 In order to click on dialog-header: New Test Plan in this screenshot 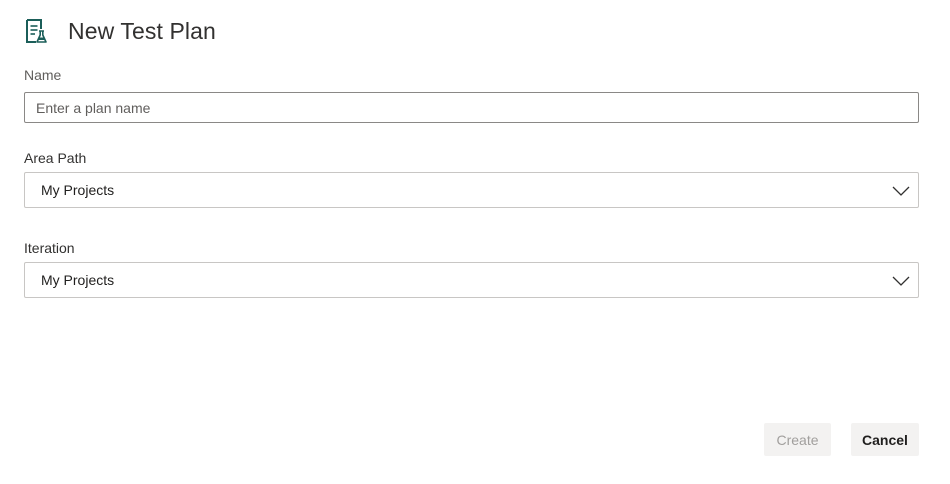, I will do `click(120, 31)`.